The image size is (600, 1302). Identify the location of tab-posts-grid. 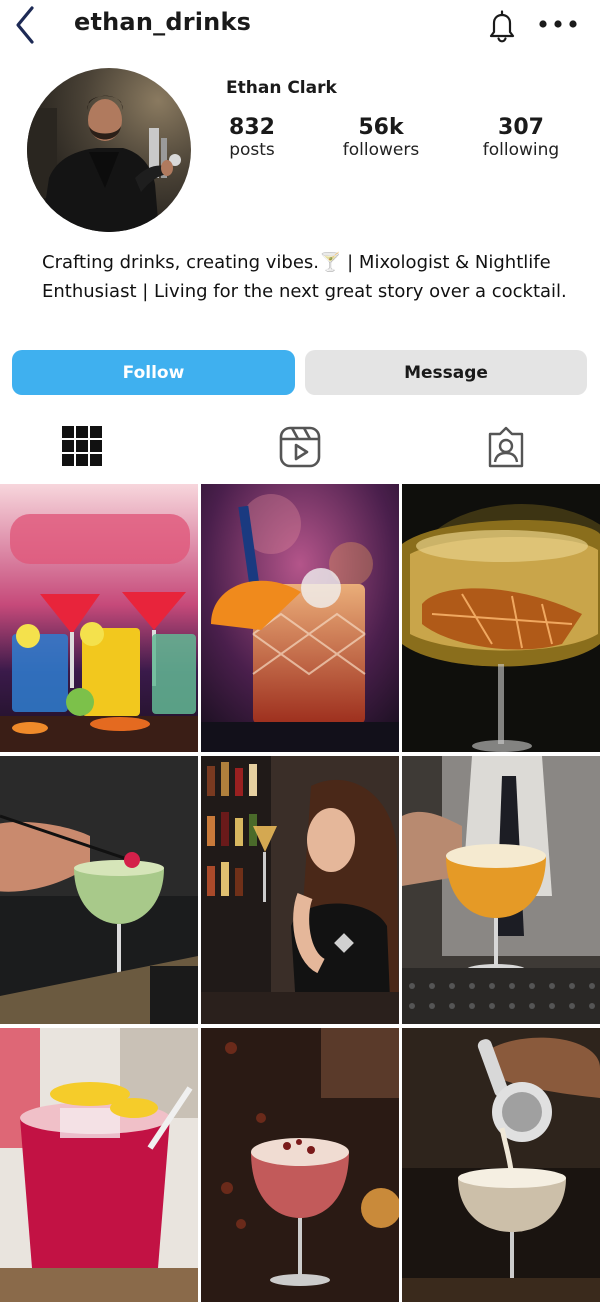
(100, 446).